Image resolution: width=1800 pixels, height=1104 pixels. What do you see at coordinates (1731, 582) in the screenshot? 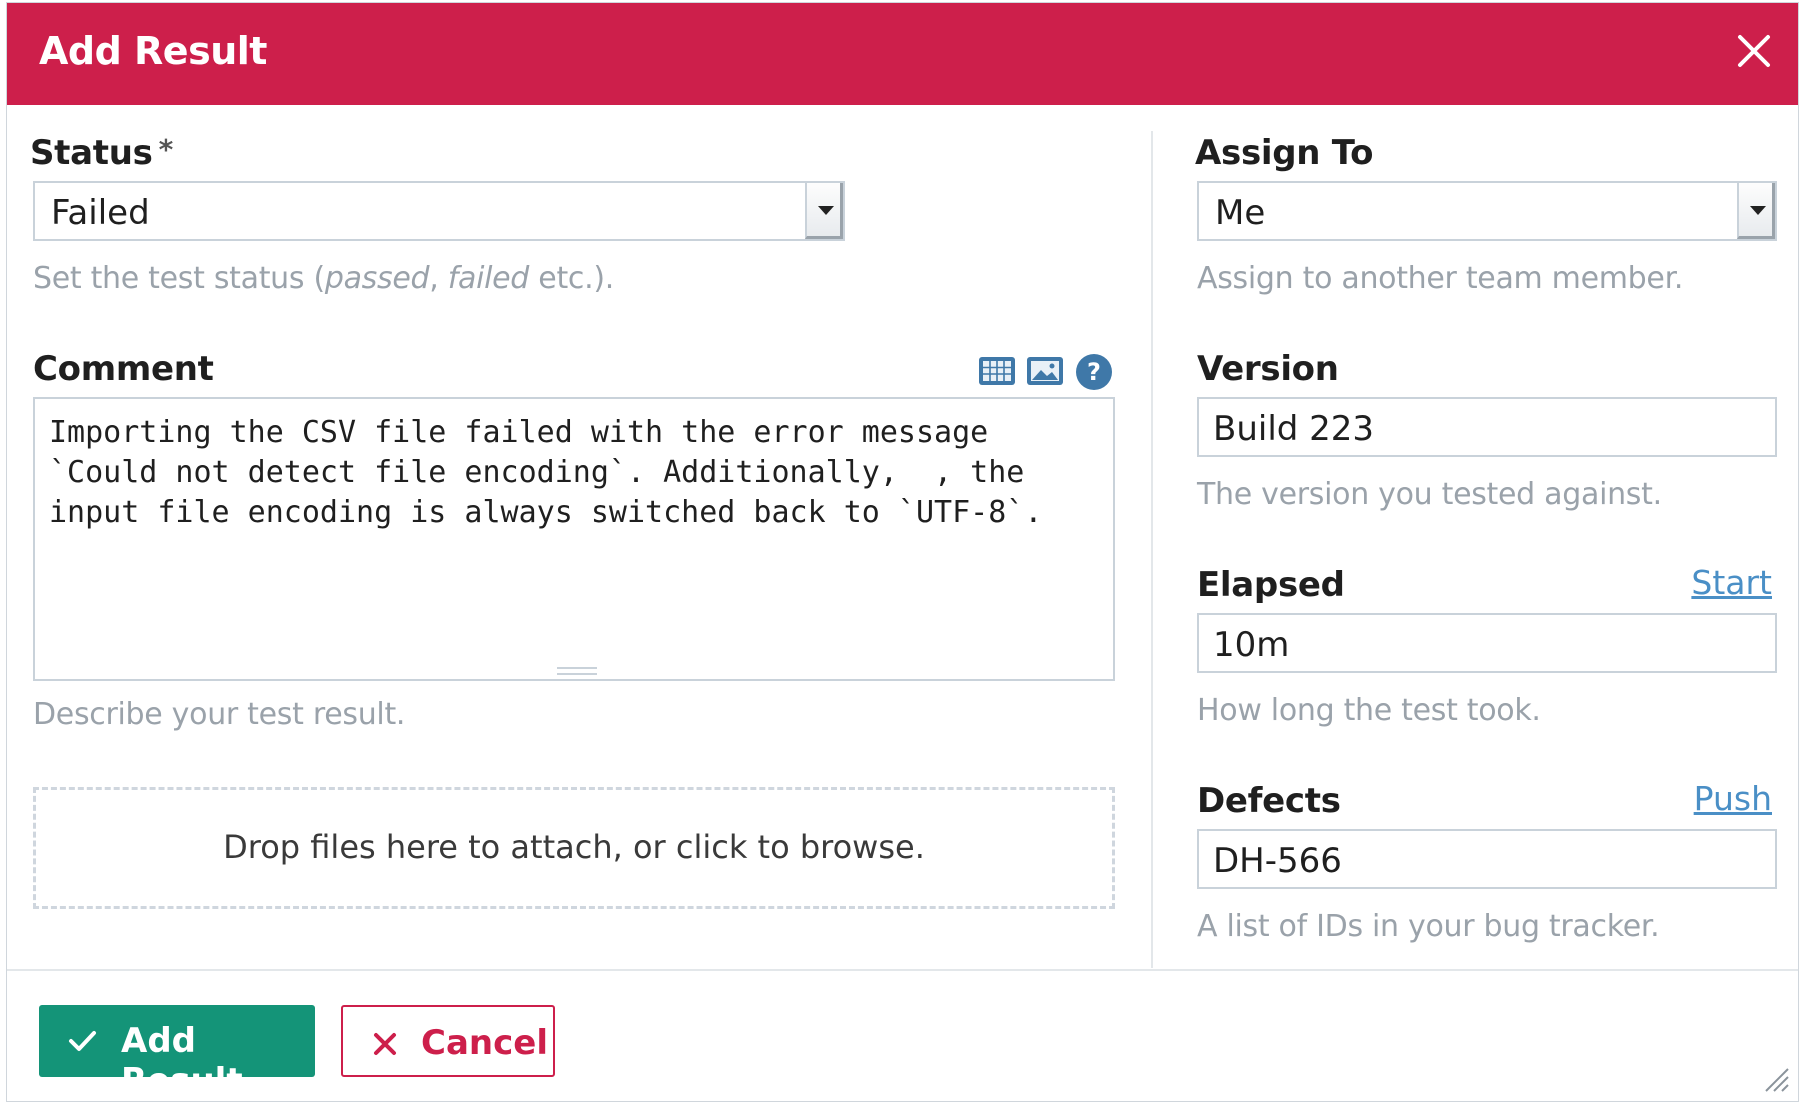
I see `start-timer-link: Start` at bounding box center [1731, 582].